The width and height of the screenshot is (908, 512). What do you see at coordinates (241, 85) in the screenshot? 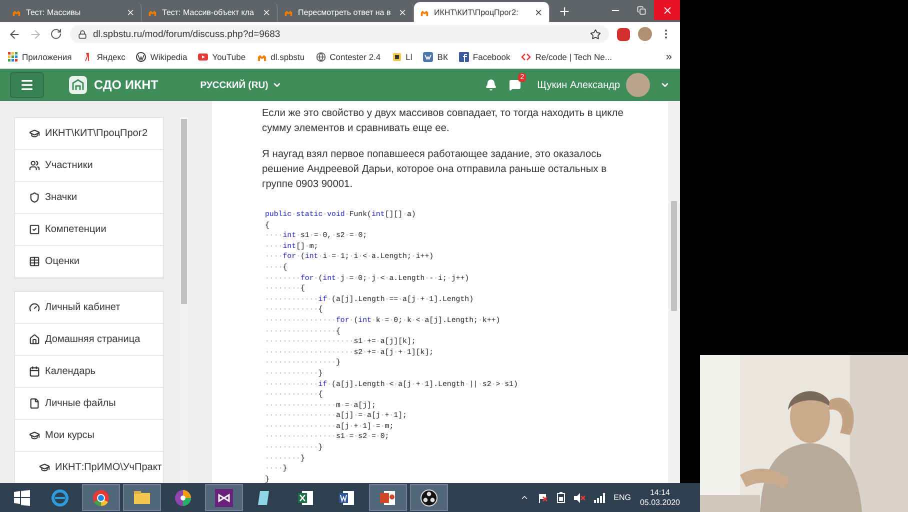
I see `language-menu: РУССКИЙ (RU)` at bounding box center [241, 85].